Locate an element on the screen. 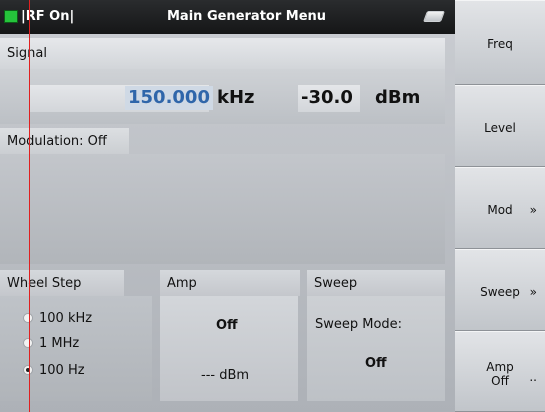  softkey-mod: Mod » is located at coordinates (500, 208).